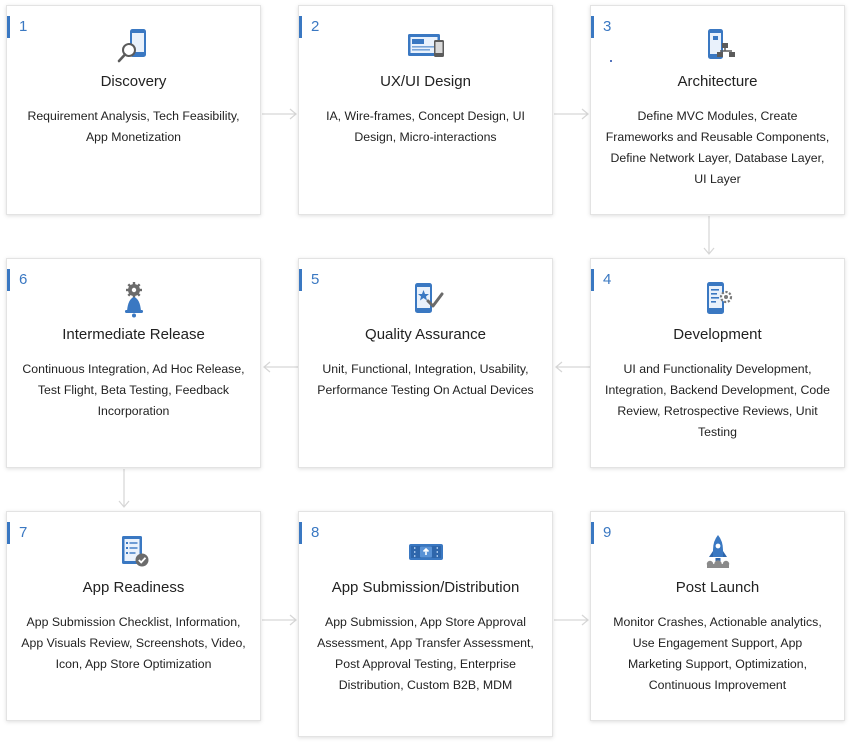  I want to click on checklist-icon, so click(134, 552).